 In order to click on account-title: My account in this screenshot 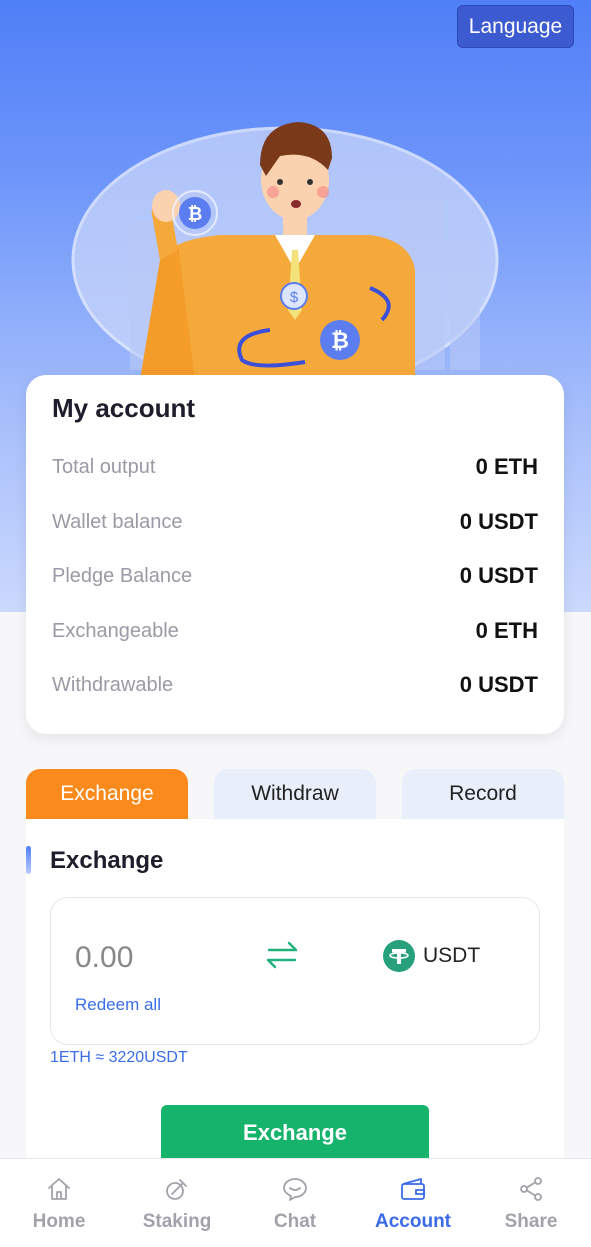, I will do `click(124, 408)`.